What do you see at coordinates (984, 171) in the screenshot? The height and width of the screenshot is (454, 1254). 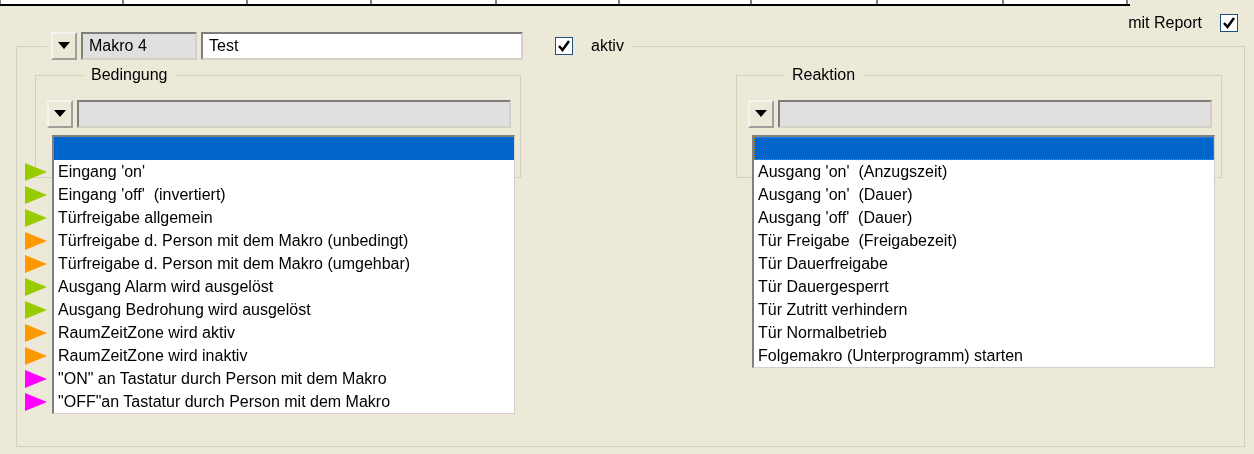 I see `list-item: Ausgang 'on' (Anzugszeit)` at bounding box center [984, 171].